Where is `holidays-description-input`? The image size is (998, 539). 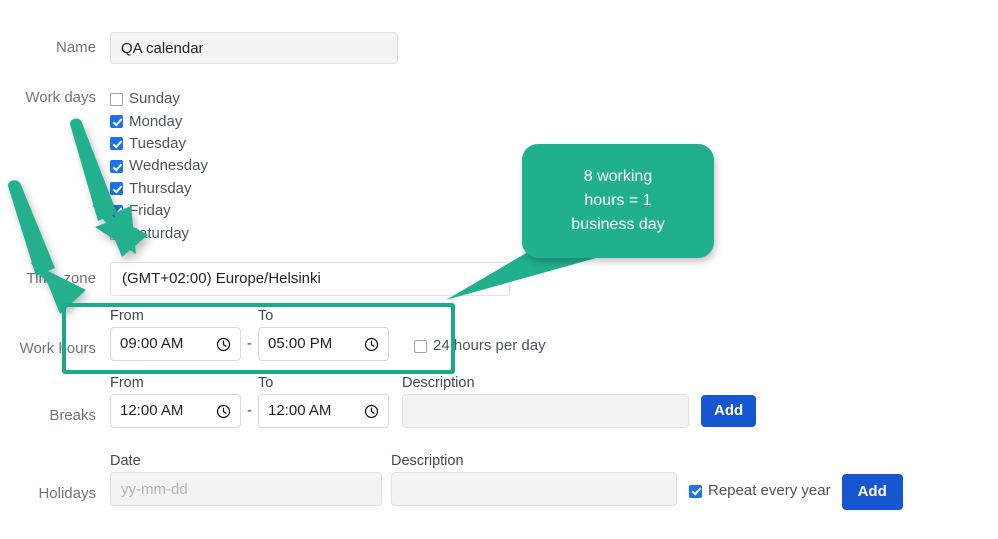
holidays-description-input is located at coordinates (534, 489).